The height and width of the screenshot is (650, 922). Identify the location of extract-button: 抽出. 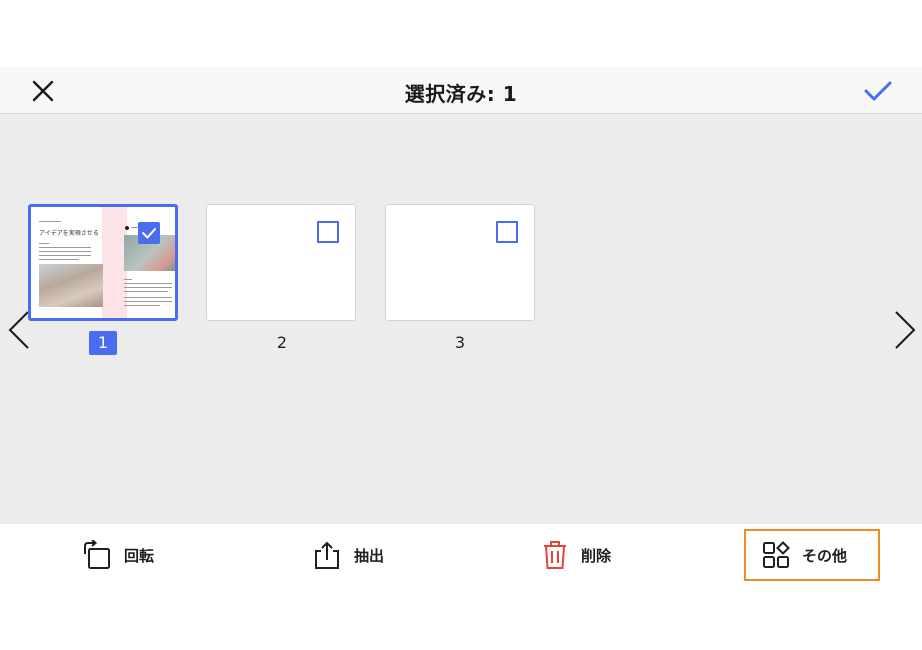
(348, 555).